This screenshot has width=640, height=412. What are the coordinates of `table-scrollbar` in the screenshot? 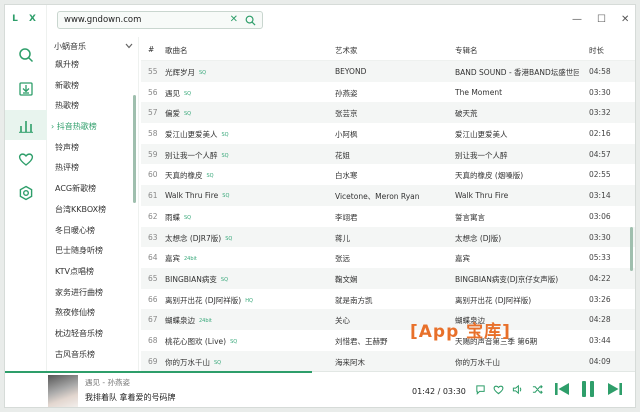 It's located at (631, 249).